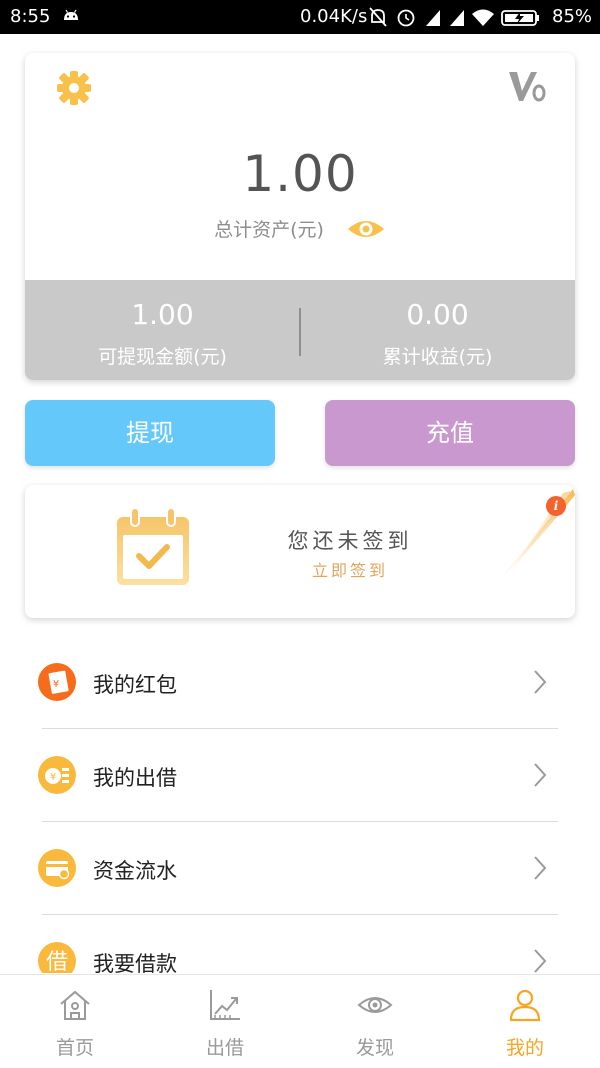  I want to click on menu-label: 资金流水, so click(135, 871).